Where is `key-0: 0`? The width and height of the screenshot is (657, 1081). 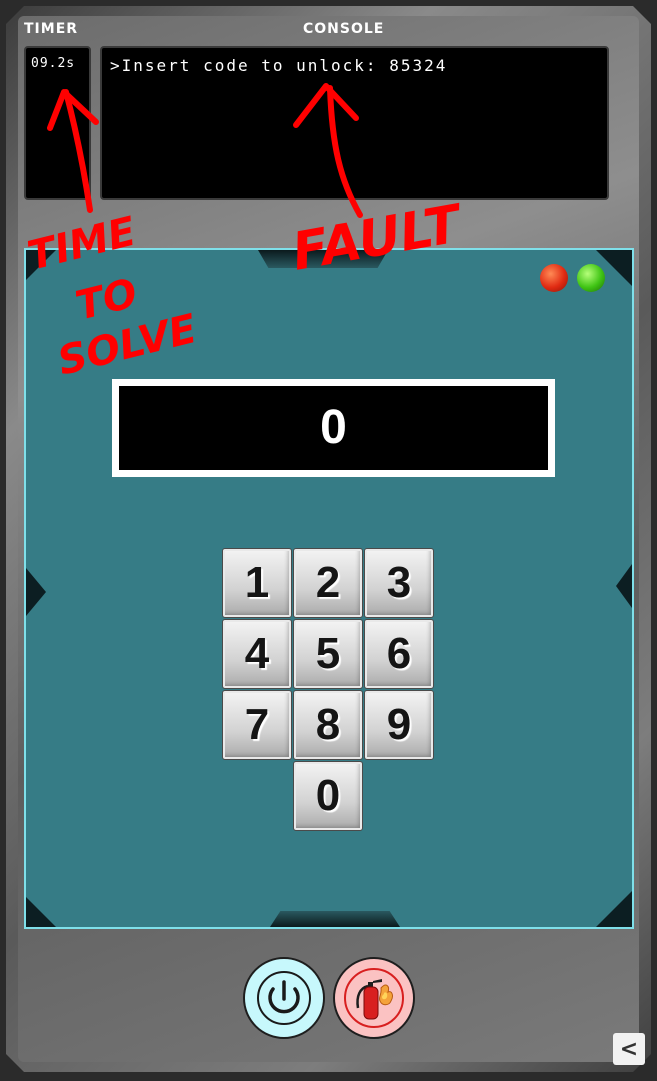
key-0: 0 is located at coordinates (328, 796).